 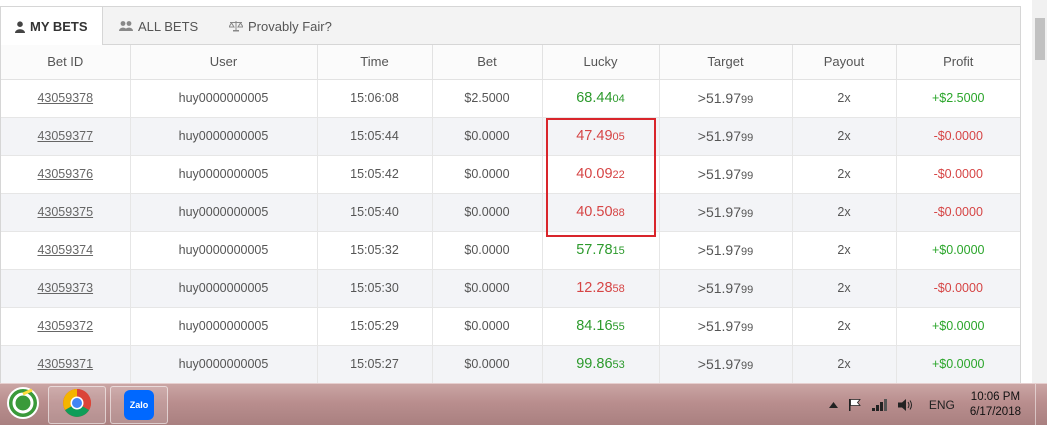 What do you see at coordinates (618, 327) in the screenshot?
I see `lucky-small: 55` at bounding box center [618, 327].